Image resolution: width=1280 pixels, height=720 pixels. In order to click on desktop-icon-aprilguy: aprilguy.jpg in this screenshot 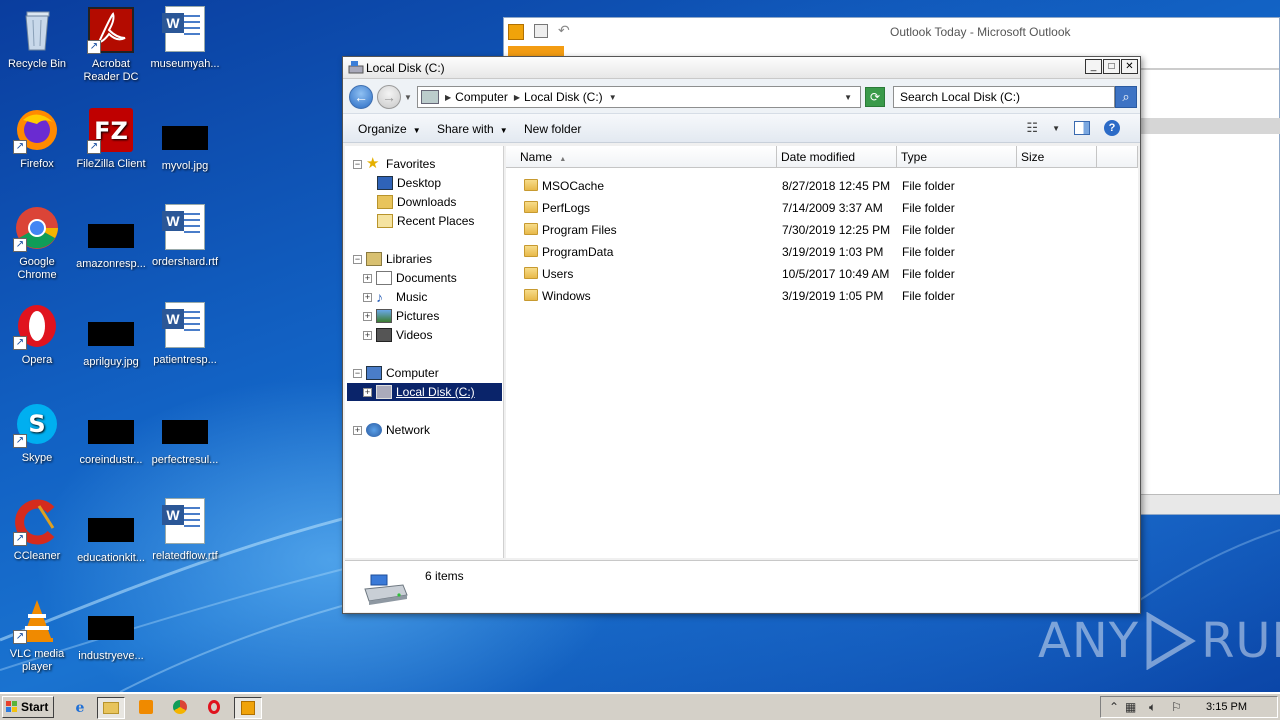, I will do `click(111, 339)`.